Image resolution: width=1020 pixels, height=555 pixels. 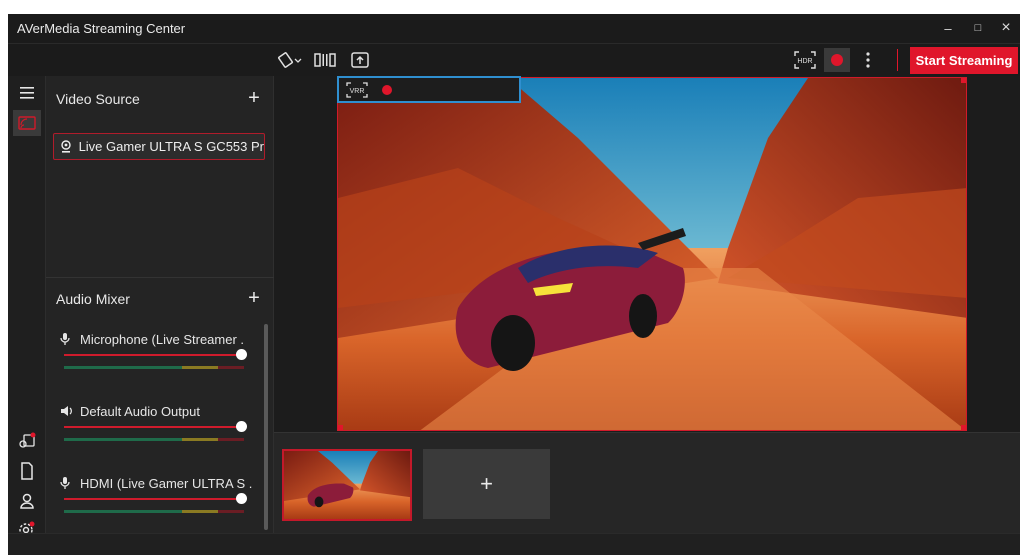 I want to click on scene-thumbnail, so click(x=347, y=485).